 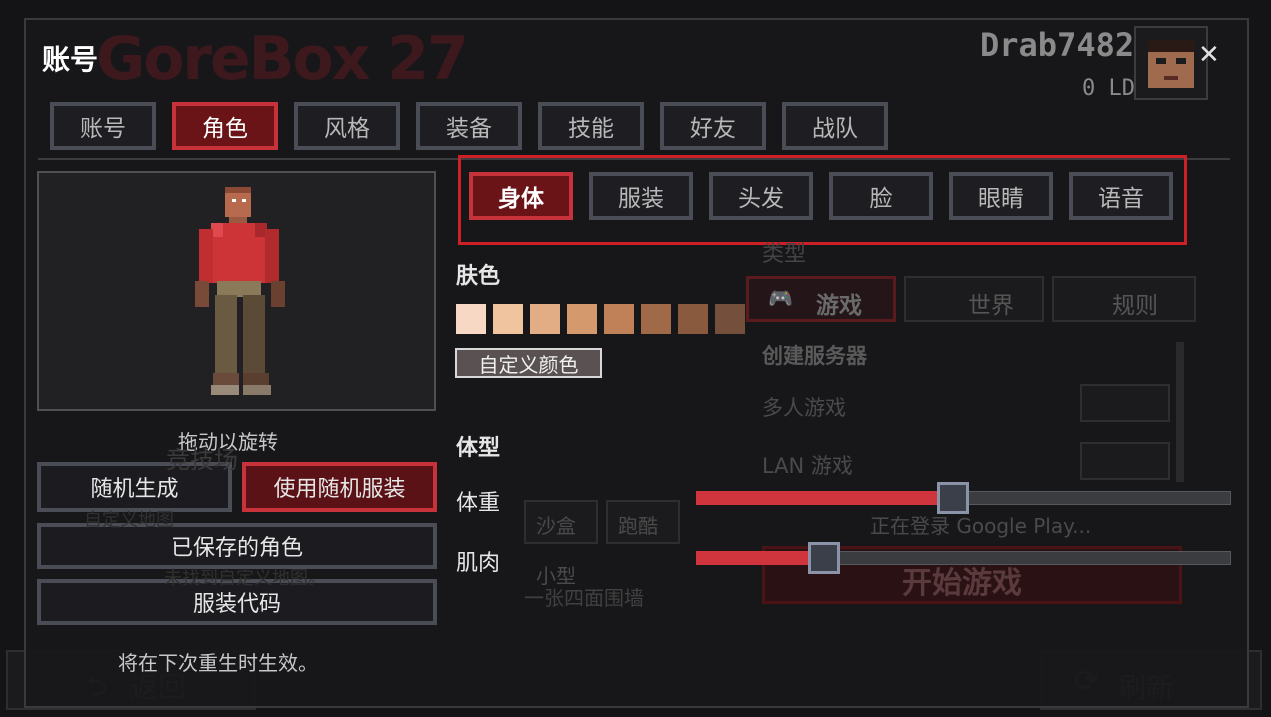 What do you see at coordinates (953, 498) in the screenshot?
I see `weight-slider-handle` at bounding box center [953, 498].